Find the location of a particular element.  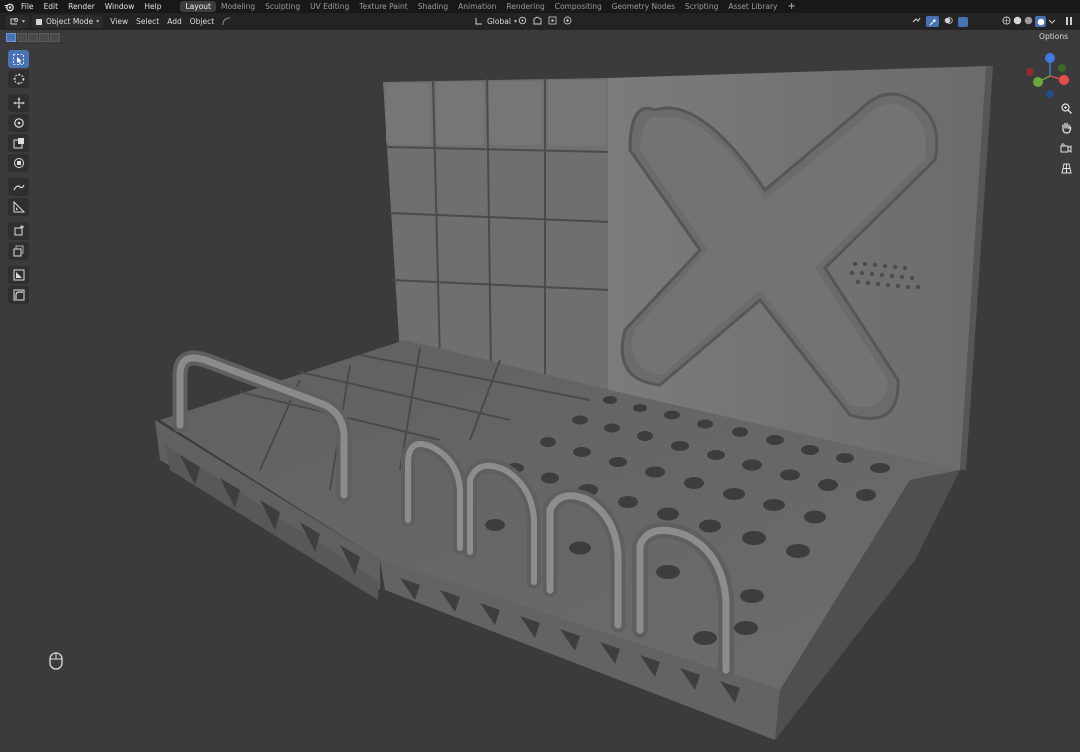

knife-icon is located at coordinates (18, 275).